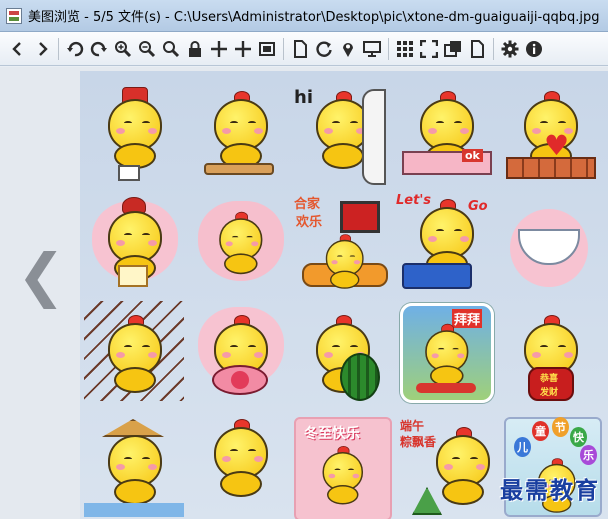 The width and height of the screenshot is (608, 519). I want to click on sticker-fortune-chick: 恭喜 发财, so click(552, 356).